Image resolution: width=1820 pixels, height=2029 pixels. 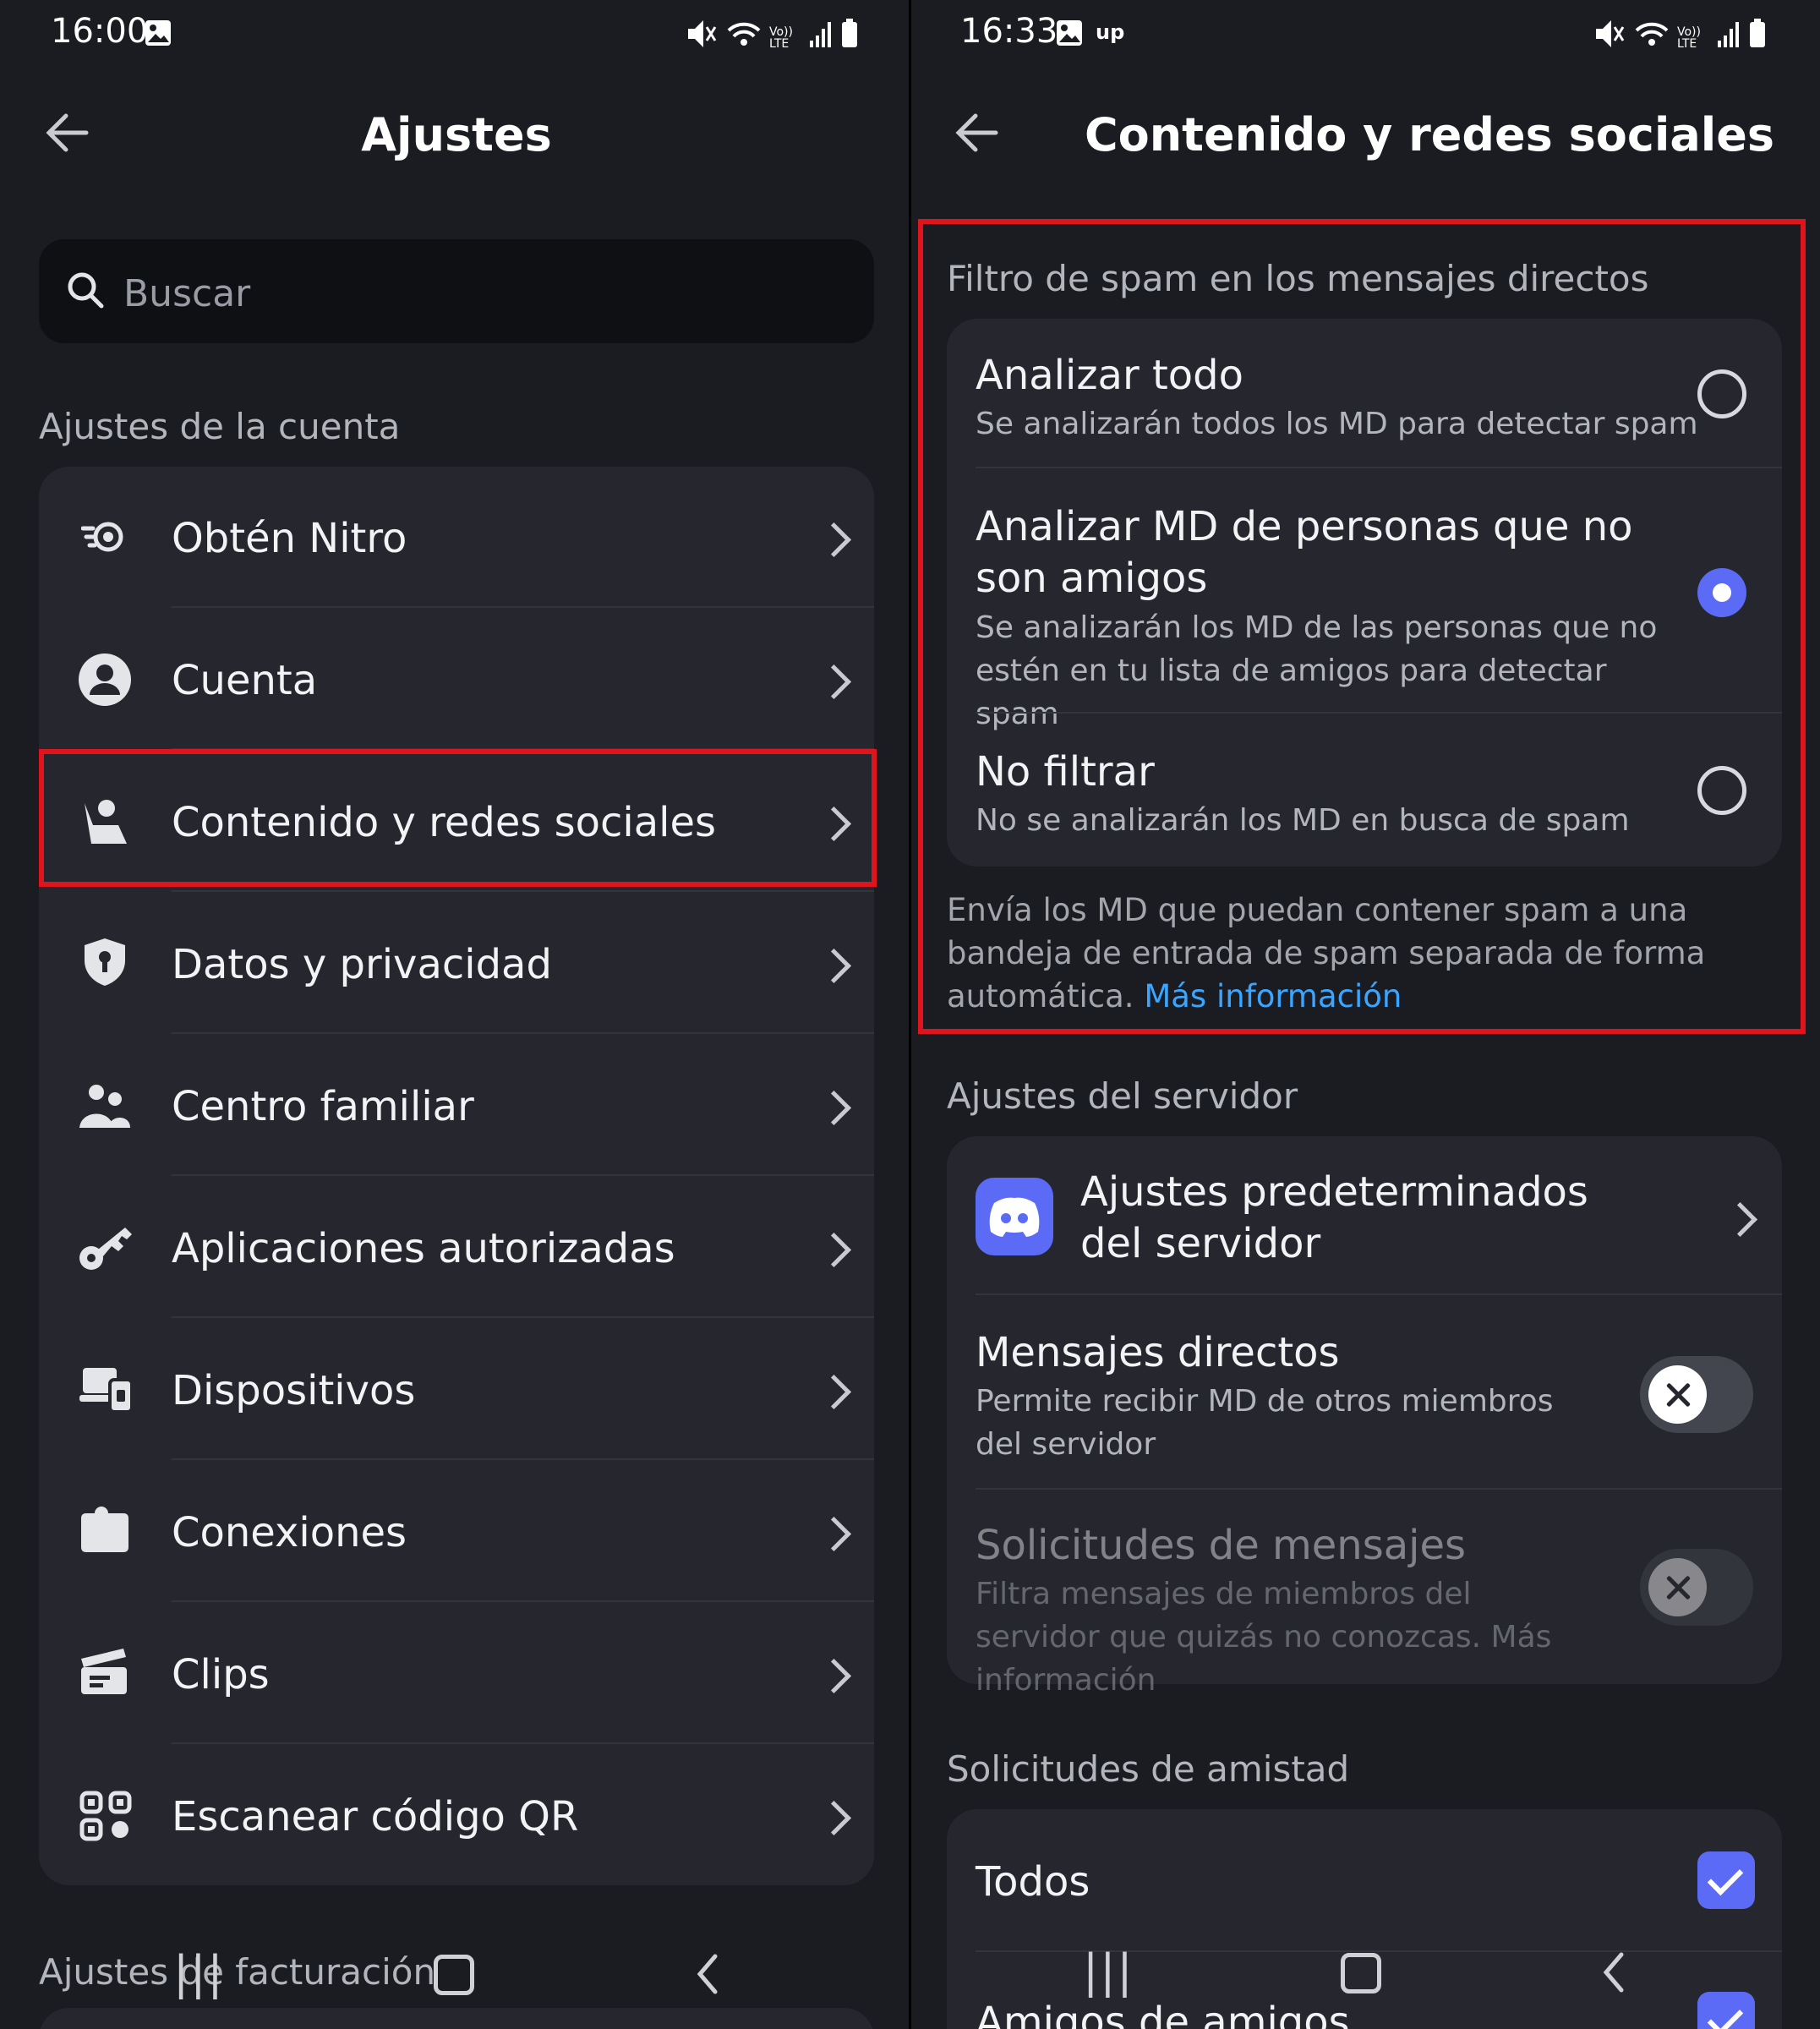 What do you see at coordinates (1109, 375) in the screenshot?
I see `option-title: Analizar todo` at bounding box center [1109, 375].